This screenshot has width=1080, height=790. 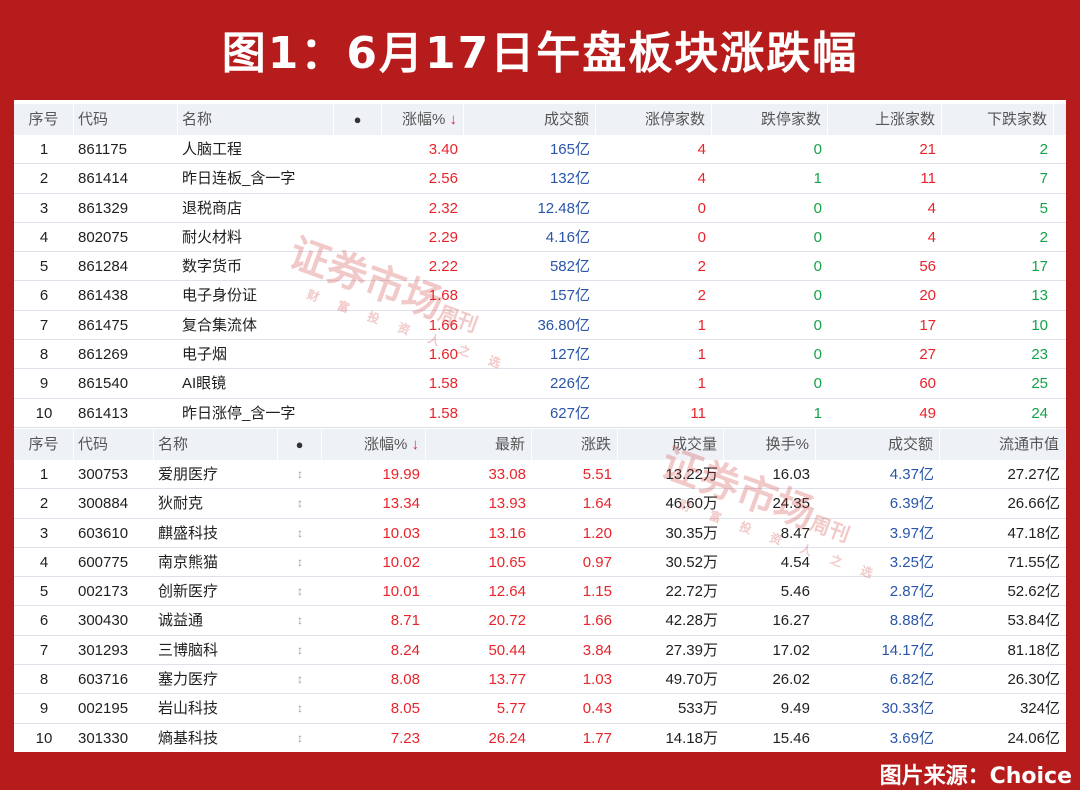 I want to click on row-last: 12.64, so click(x=507, y=592).